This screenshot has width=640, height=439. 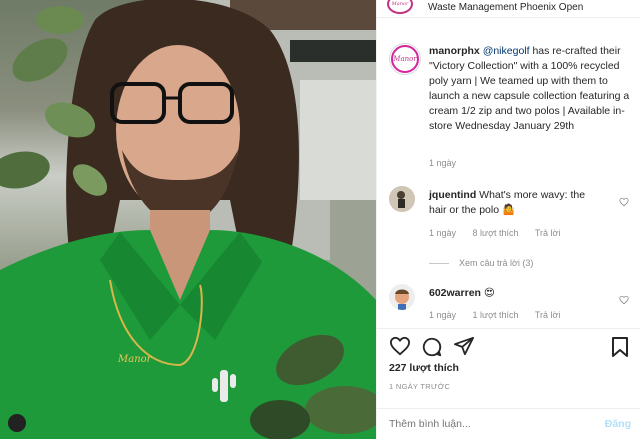 What do you see at coordinates (618, 424) in the screenshot?
I see `post-comment-button: Đăng` at bounding box center [618, 424].